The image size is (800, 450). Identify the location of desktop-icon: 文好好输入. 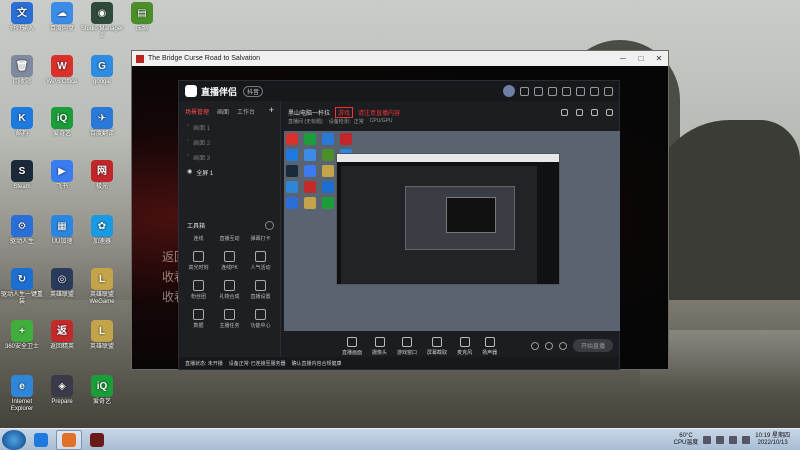
(22, 17).